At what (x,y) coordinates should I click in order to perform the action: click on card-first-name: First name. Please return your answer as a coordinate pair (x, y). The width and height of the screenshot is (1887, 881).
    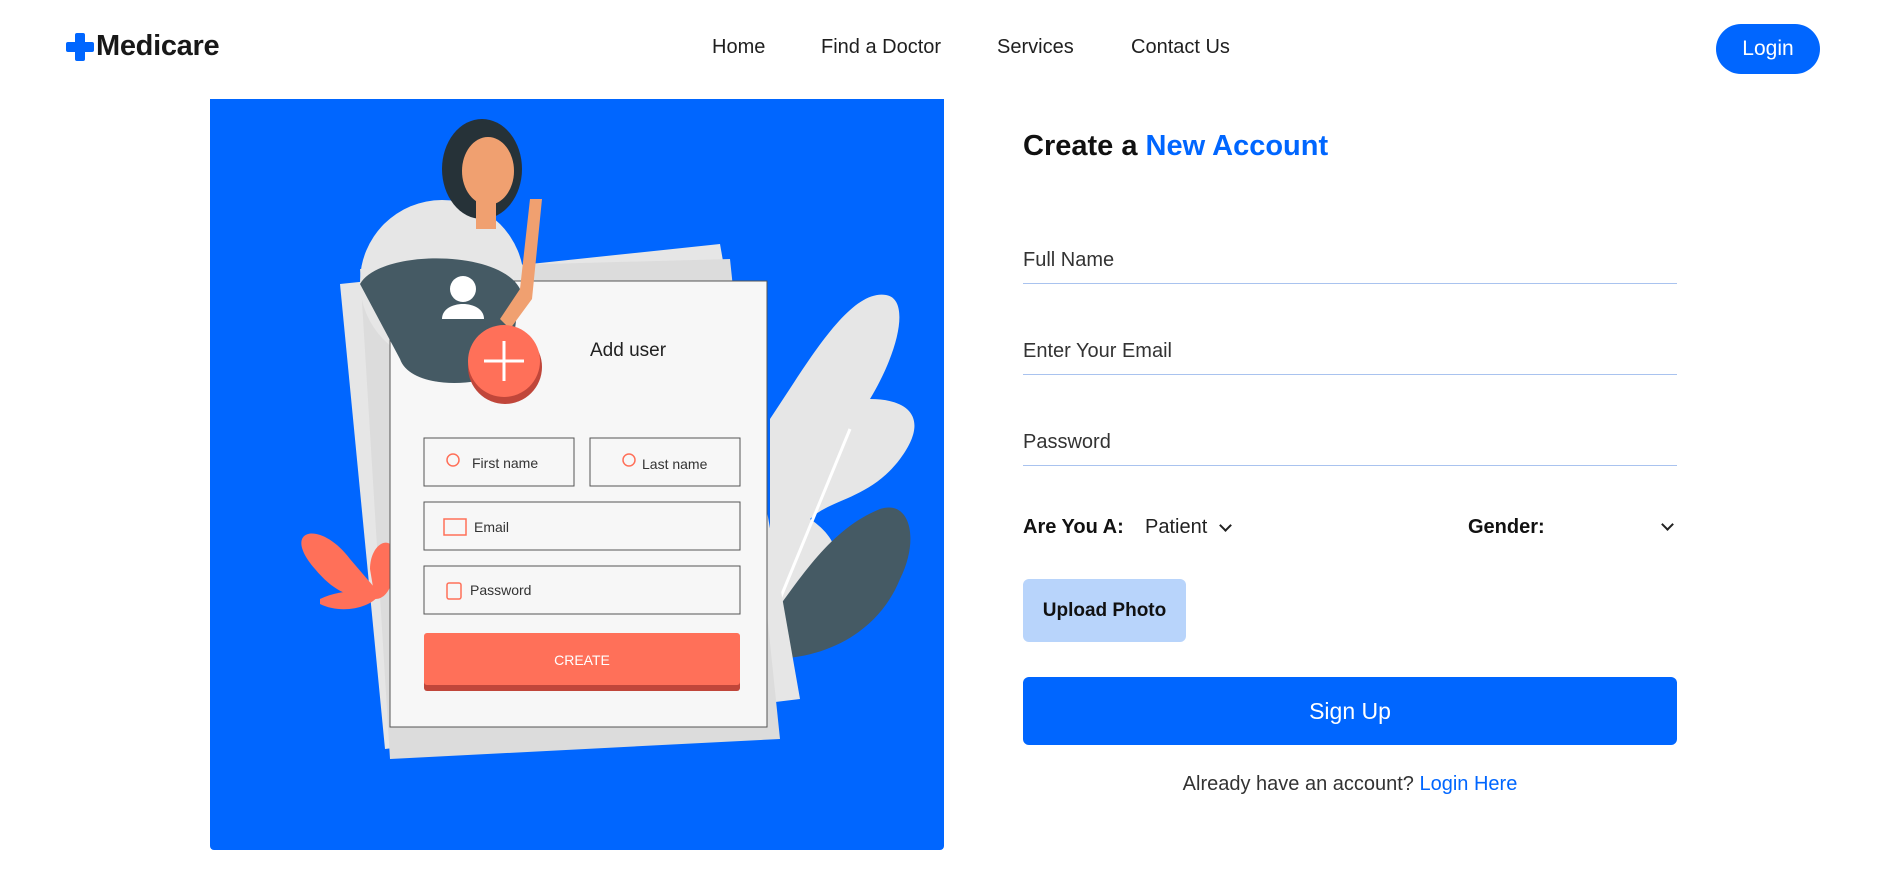
    Looking at the image, I should click on (505, 463).